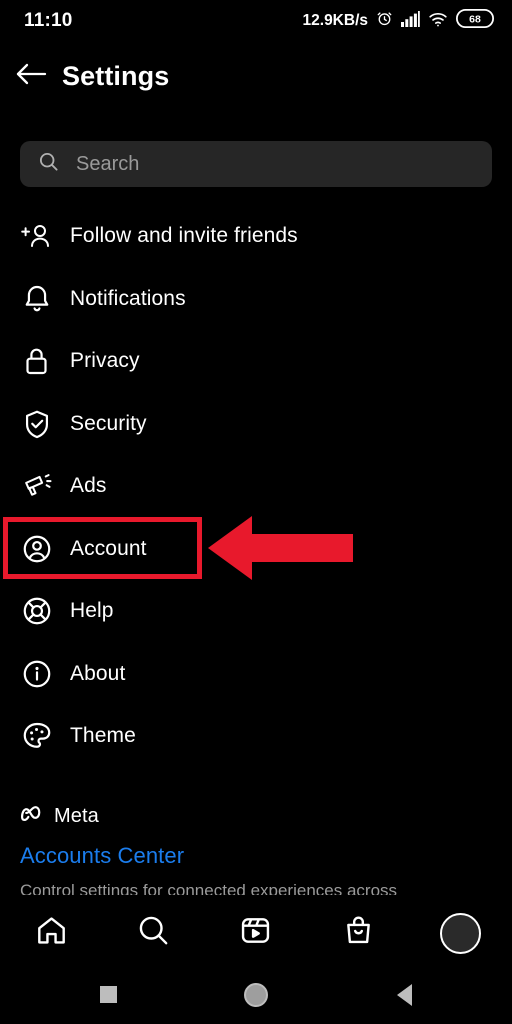  I want to click on avatar-icon, so click(461, 933).